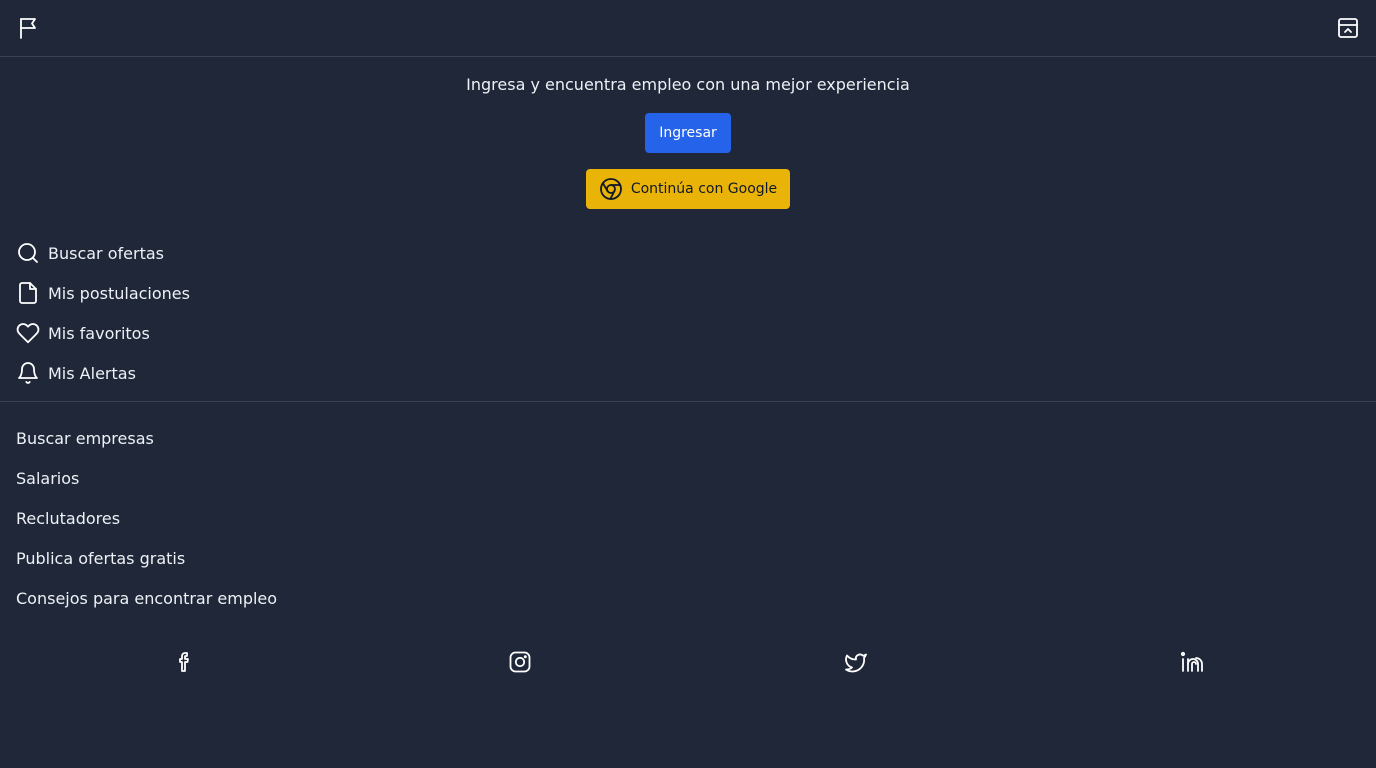 The height and width of the screenshot is (768, 1376). What do you see at coordinates (28, 253) in the screenshot?
I see `search-icon` at bounding box center [28, 253].